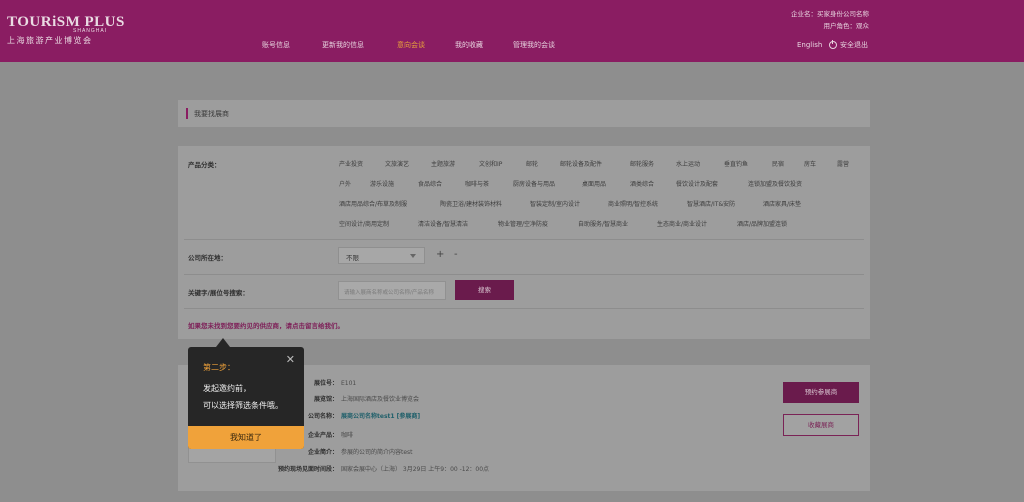  What do you see at coordinates (821, 392) in the screenshot?
I see `book-exhibitor-button: 预约参展商` at bounding box center [821, 392].